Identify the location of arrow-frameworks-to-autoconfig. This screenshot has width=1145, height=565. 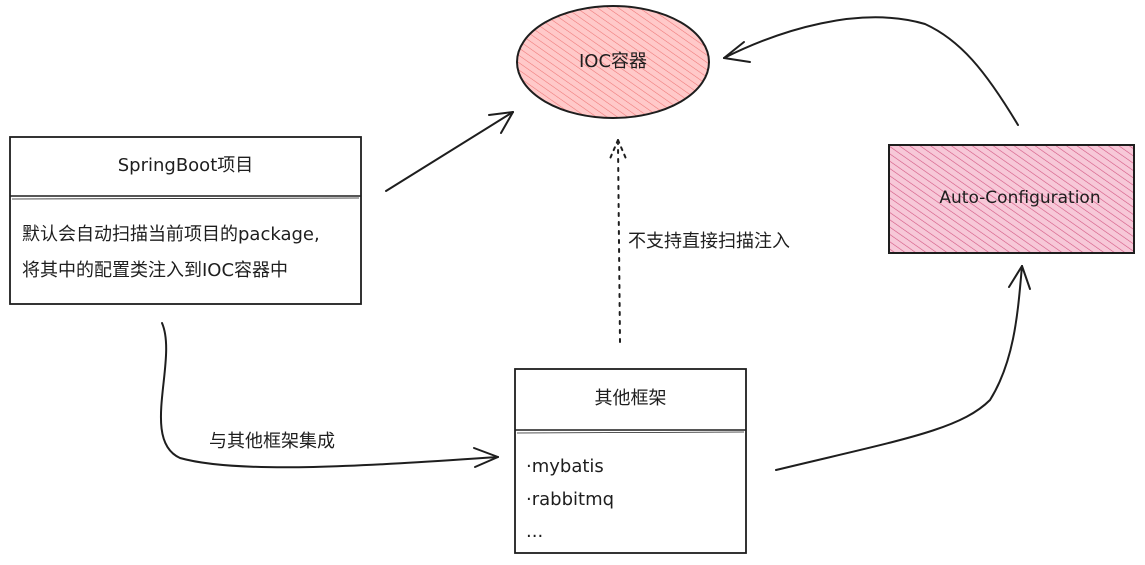
(903, 368).